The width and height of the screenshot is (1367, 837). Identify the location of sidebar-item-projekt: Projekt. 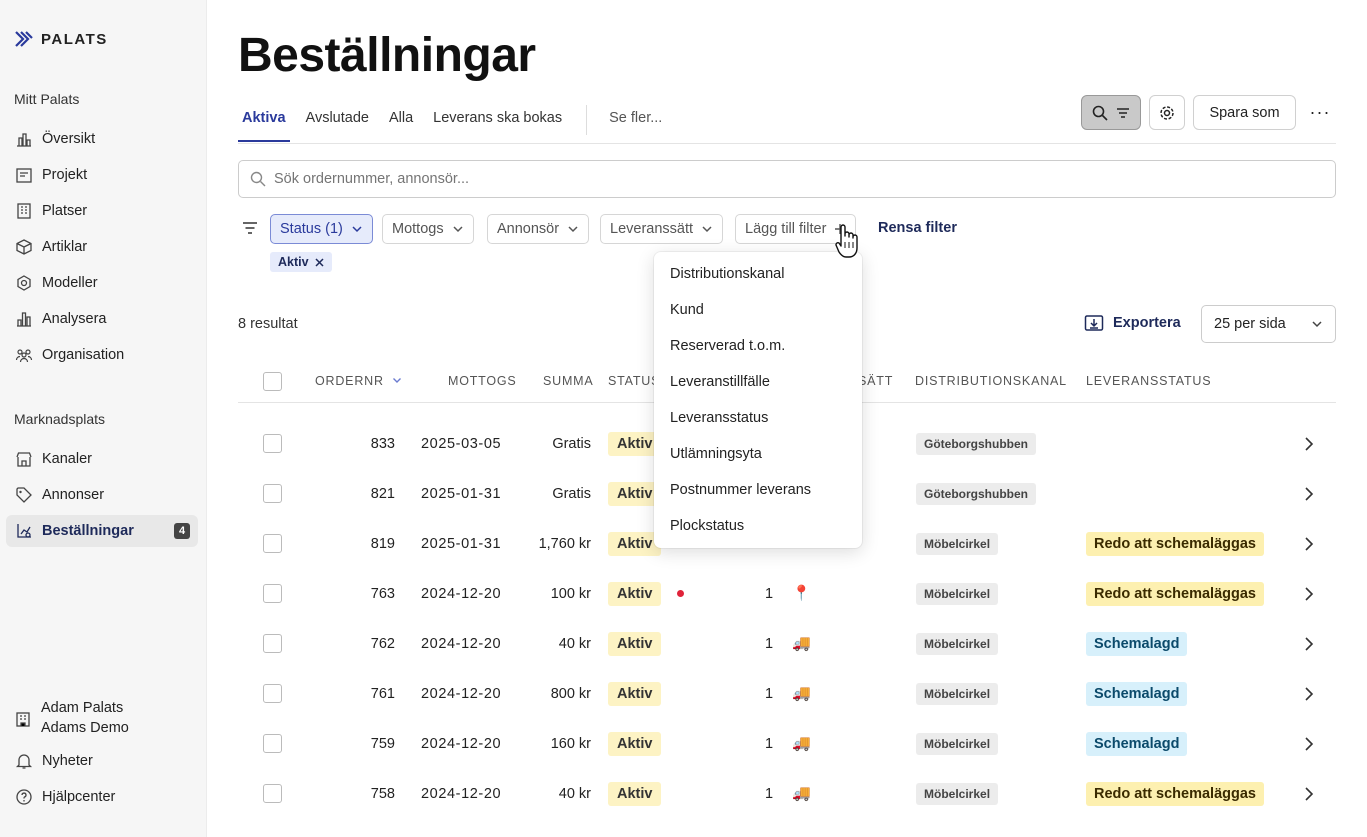
(102, 175).